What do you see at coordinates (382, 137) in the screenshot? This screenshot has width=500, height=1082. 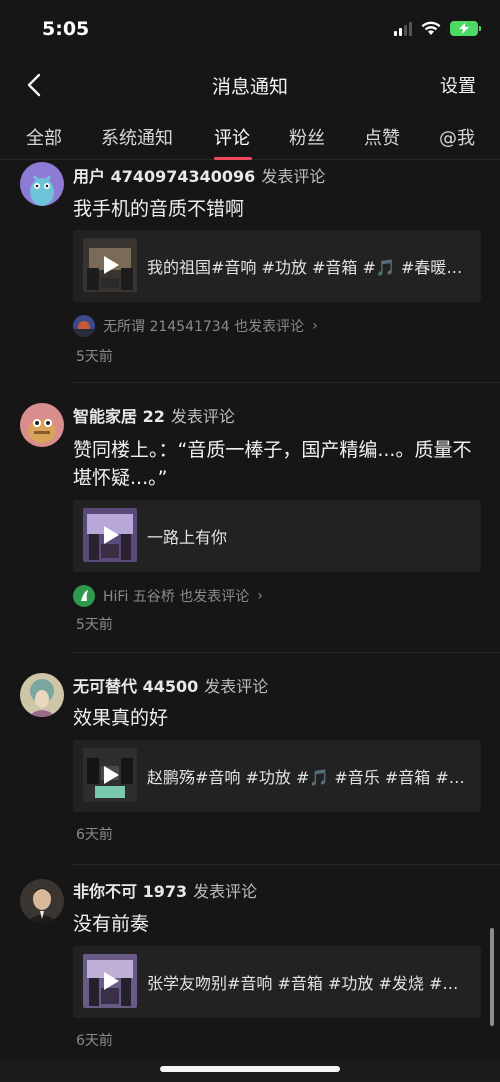 I see `tab-likes: 点赞` at bounding box center [382, 137].